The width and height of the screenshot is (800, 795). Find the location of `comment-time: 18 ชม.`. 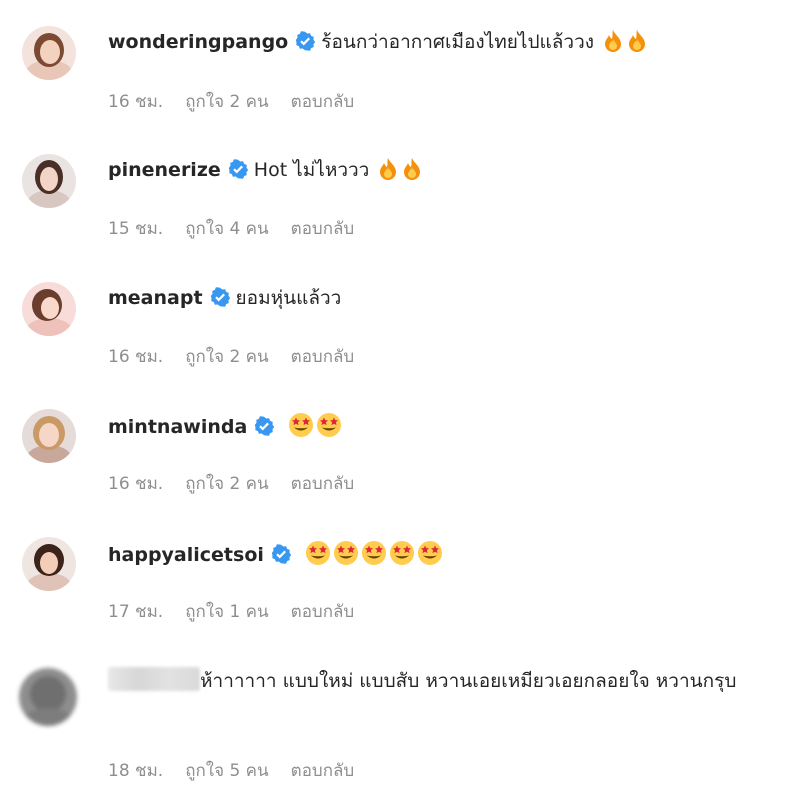

comment-time: 18 ชม. is located at coordinates (136, 771).